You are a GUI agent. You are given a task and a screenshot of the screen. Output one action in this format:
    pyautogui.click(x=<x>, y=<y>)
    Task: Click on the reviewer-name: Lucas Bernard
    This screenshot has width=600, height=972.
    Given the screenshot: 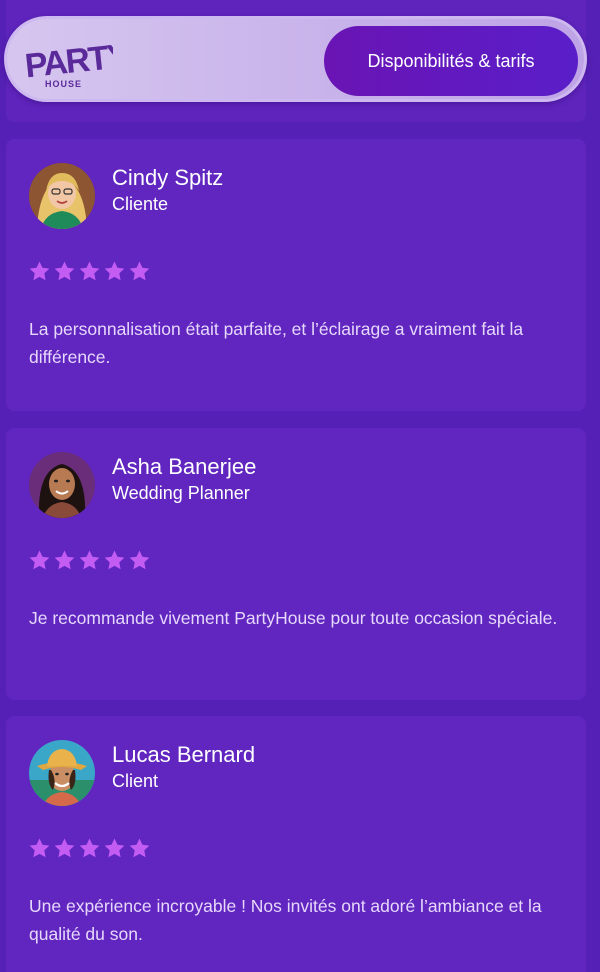 What is the action you would take?
    pyautogui.click(x=184, y=754)
    